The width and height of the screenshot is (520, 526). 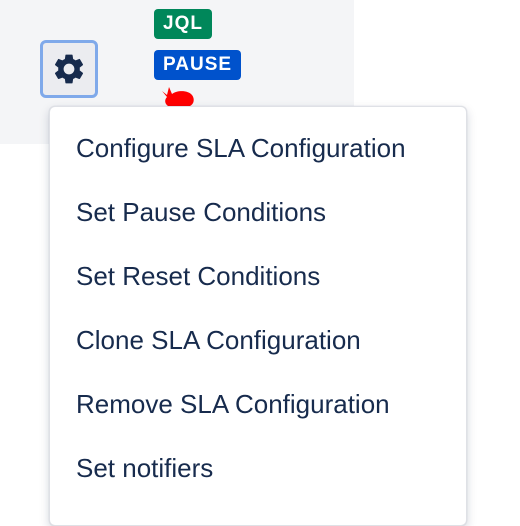 I want to click on red-reset-icon, so click(x=178, y=96).